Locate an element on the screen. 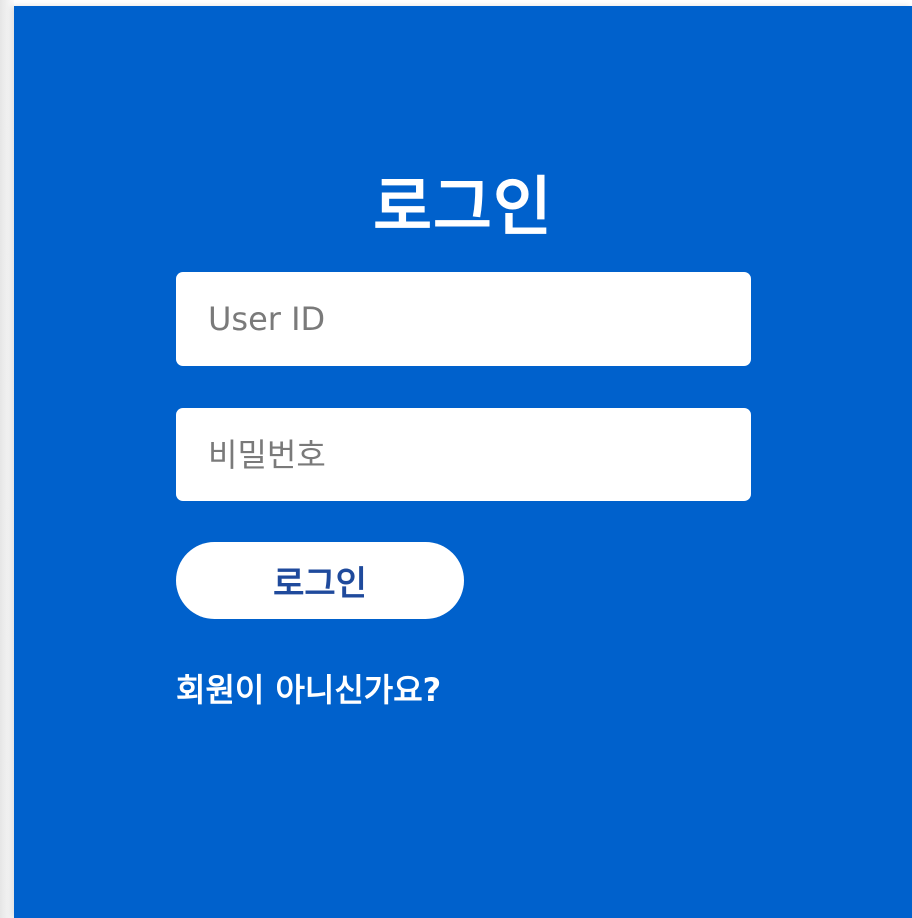 This screenshot has width=912, height=918. signup-link: 회원이 아니신가요? is located at coordinates (308, 690).